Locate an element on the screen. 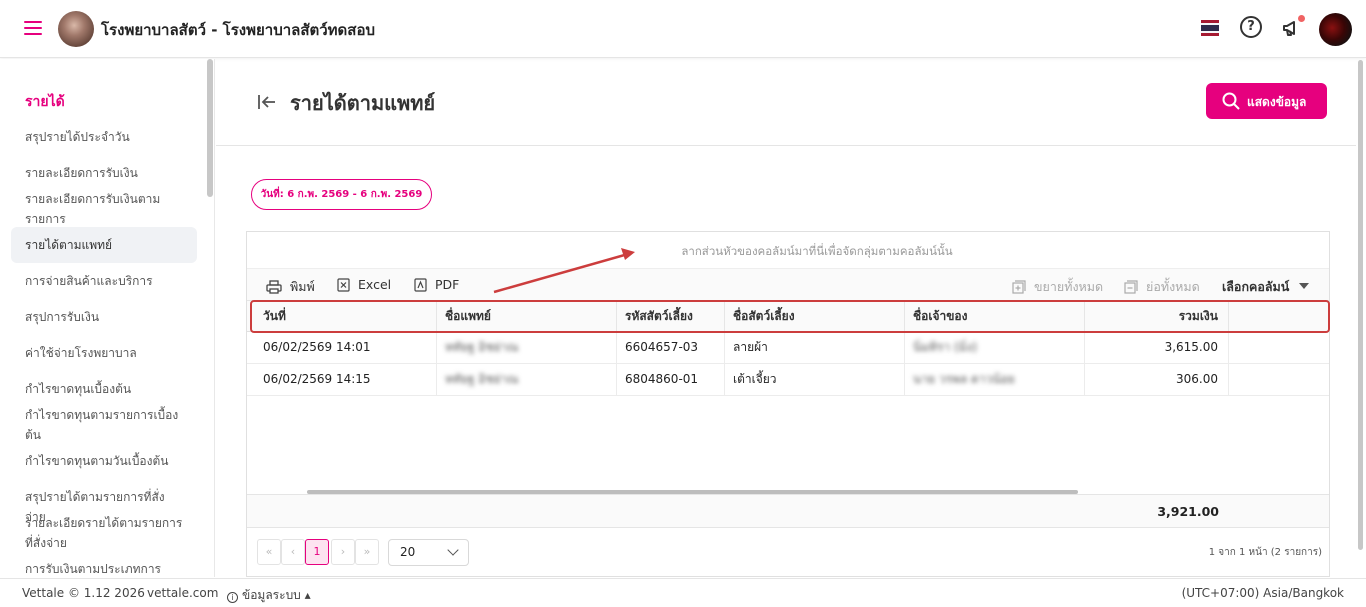 The height and width of the screenshot is (607, 1366). excel-export-button: Excel is located at coordinates (364, 284).